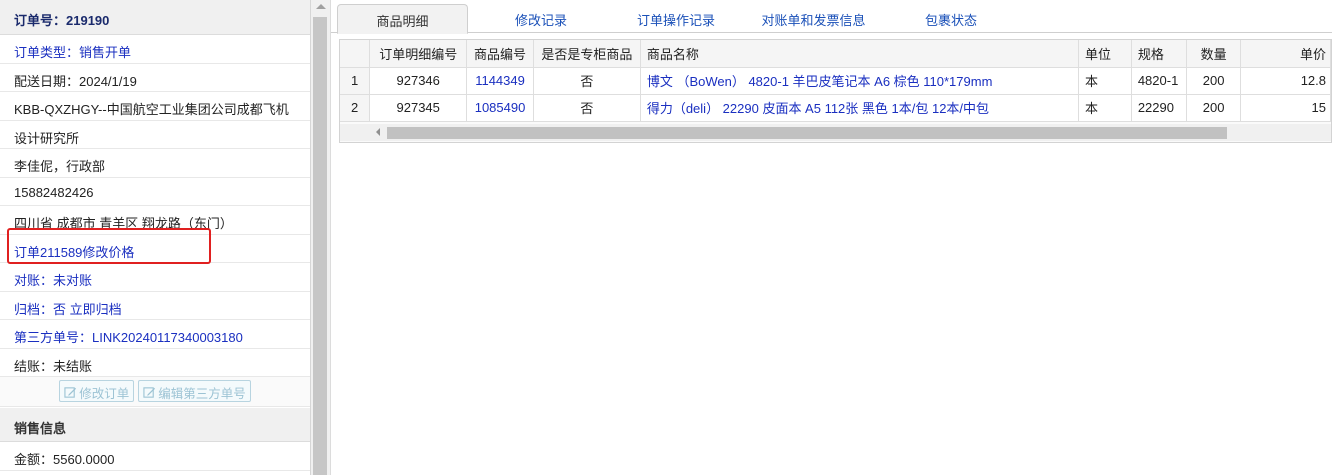 The image size is (1332, 475). I want to click on row-number: 1, so click(355, 81).